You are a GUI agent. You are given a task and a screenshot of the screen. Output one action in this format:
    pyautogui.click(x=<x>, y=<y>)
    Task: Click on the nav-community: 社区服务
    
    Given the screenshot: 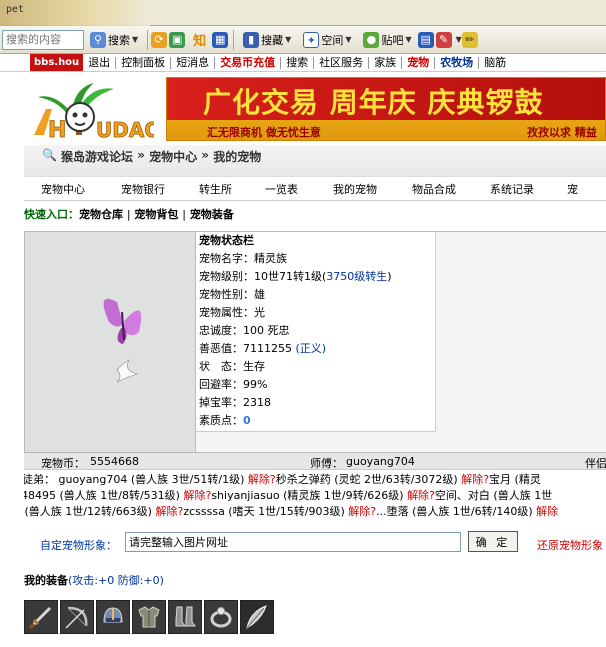 What is the action you would take?
    pyautogui.click(x=342, y=62)
    